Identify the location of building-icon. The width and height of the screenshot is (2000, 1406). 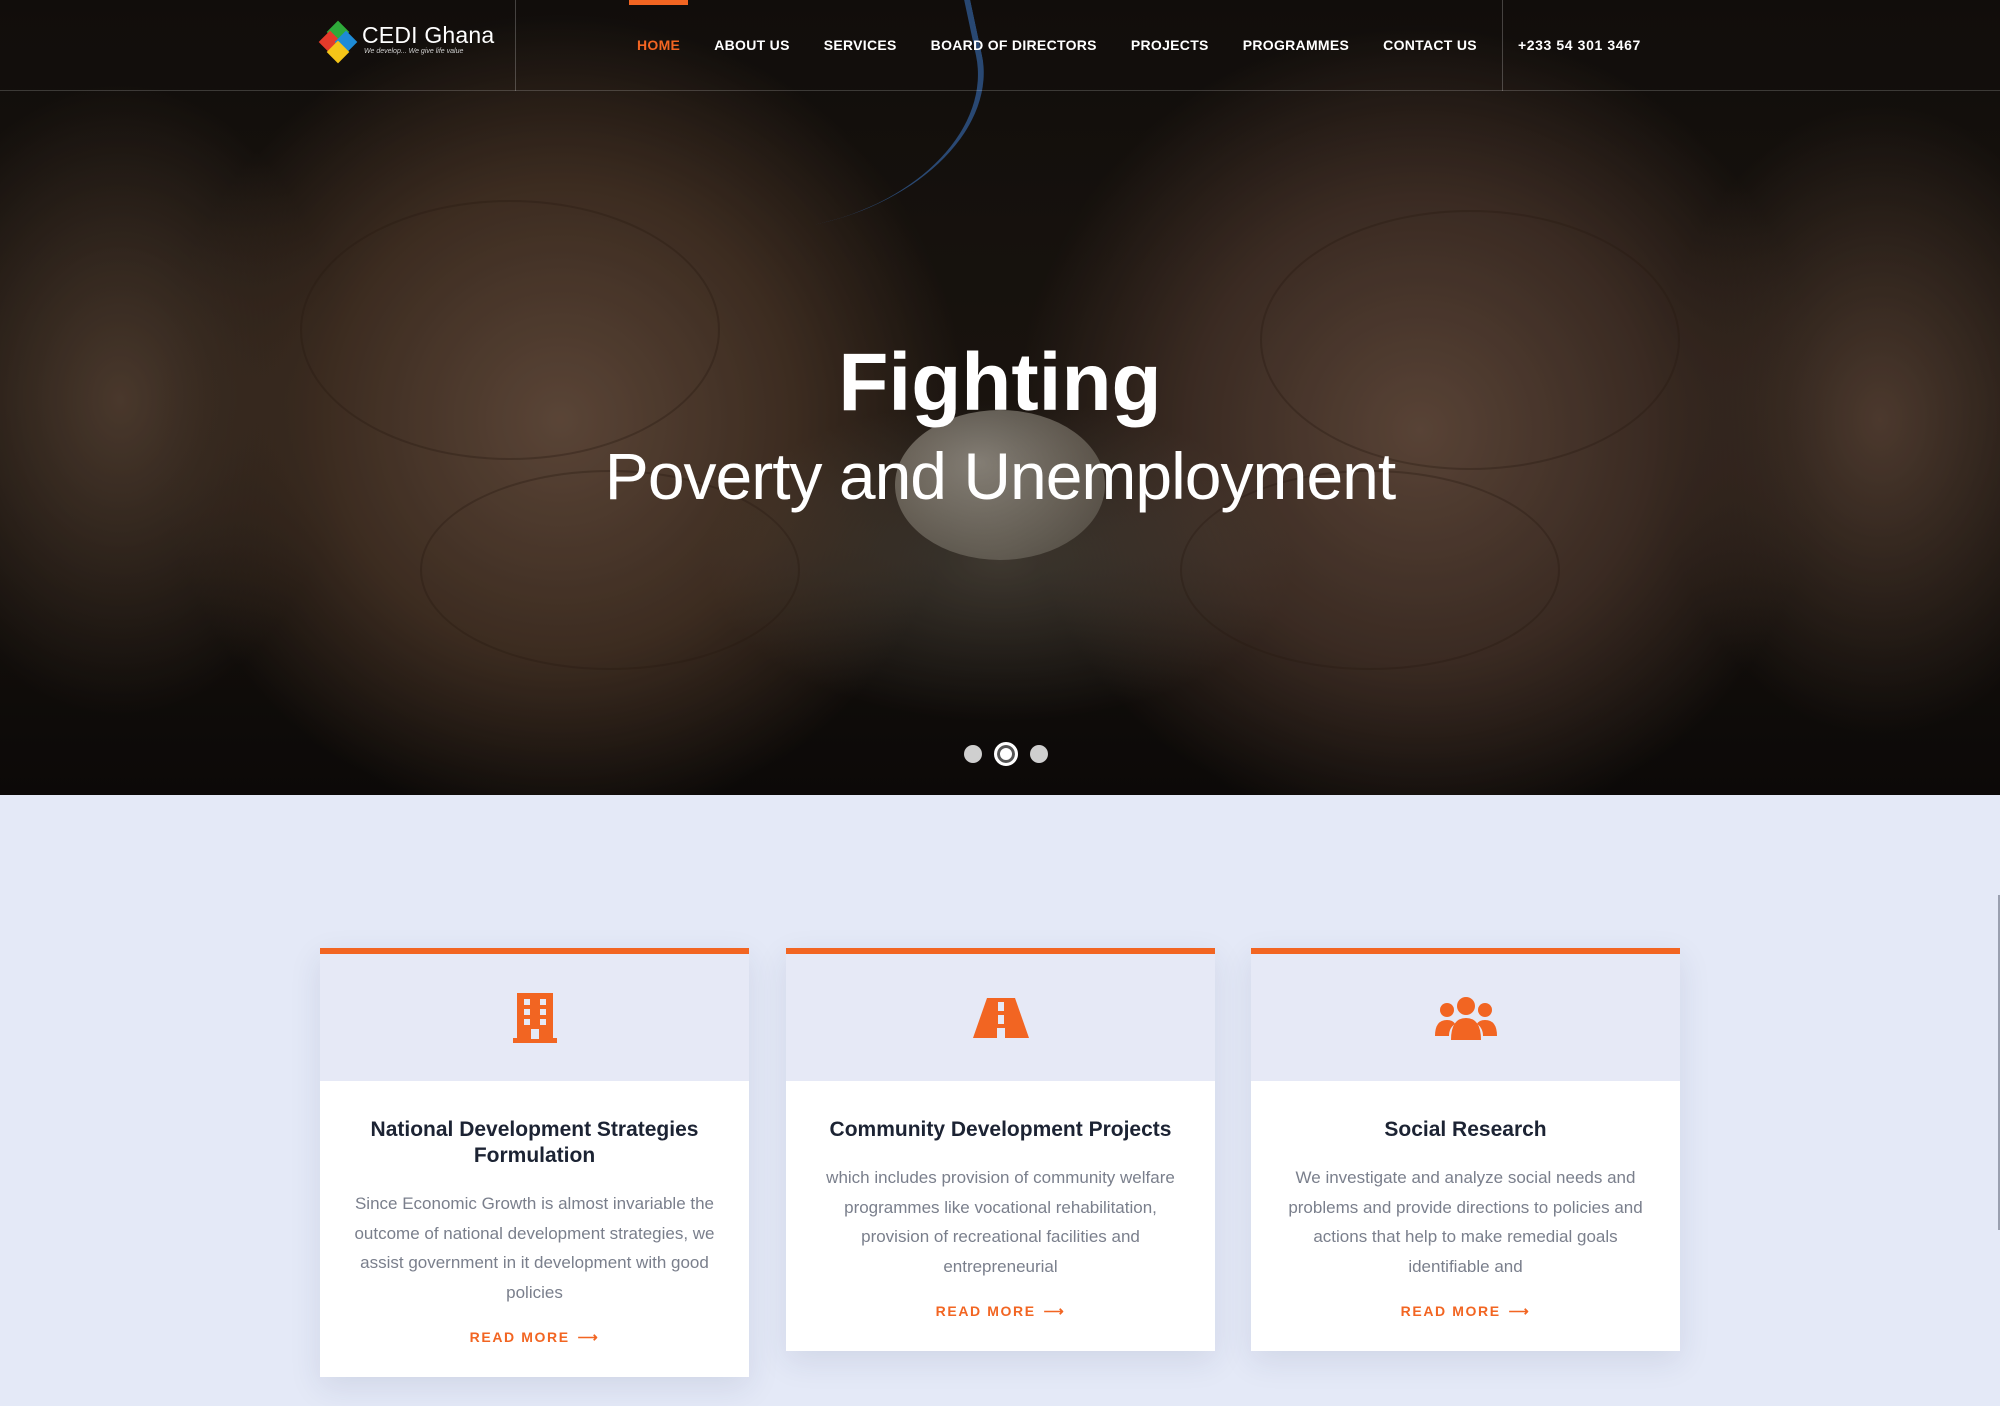
(534, 1017).